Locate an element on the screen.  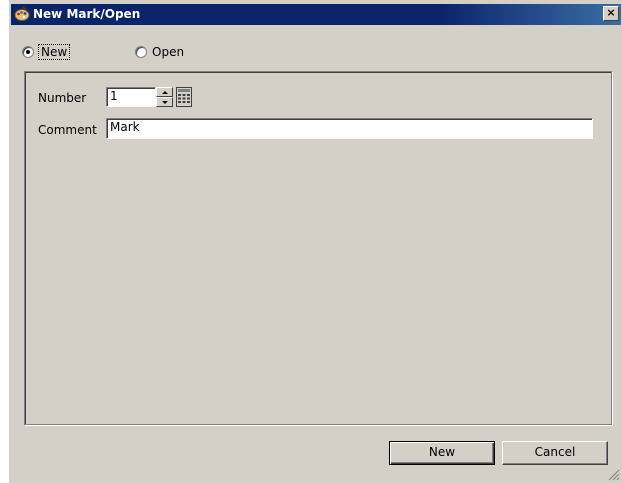
close-icon: × is located at coordinates (611, 13).